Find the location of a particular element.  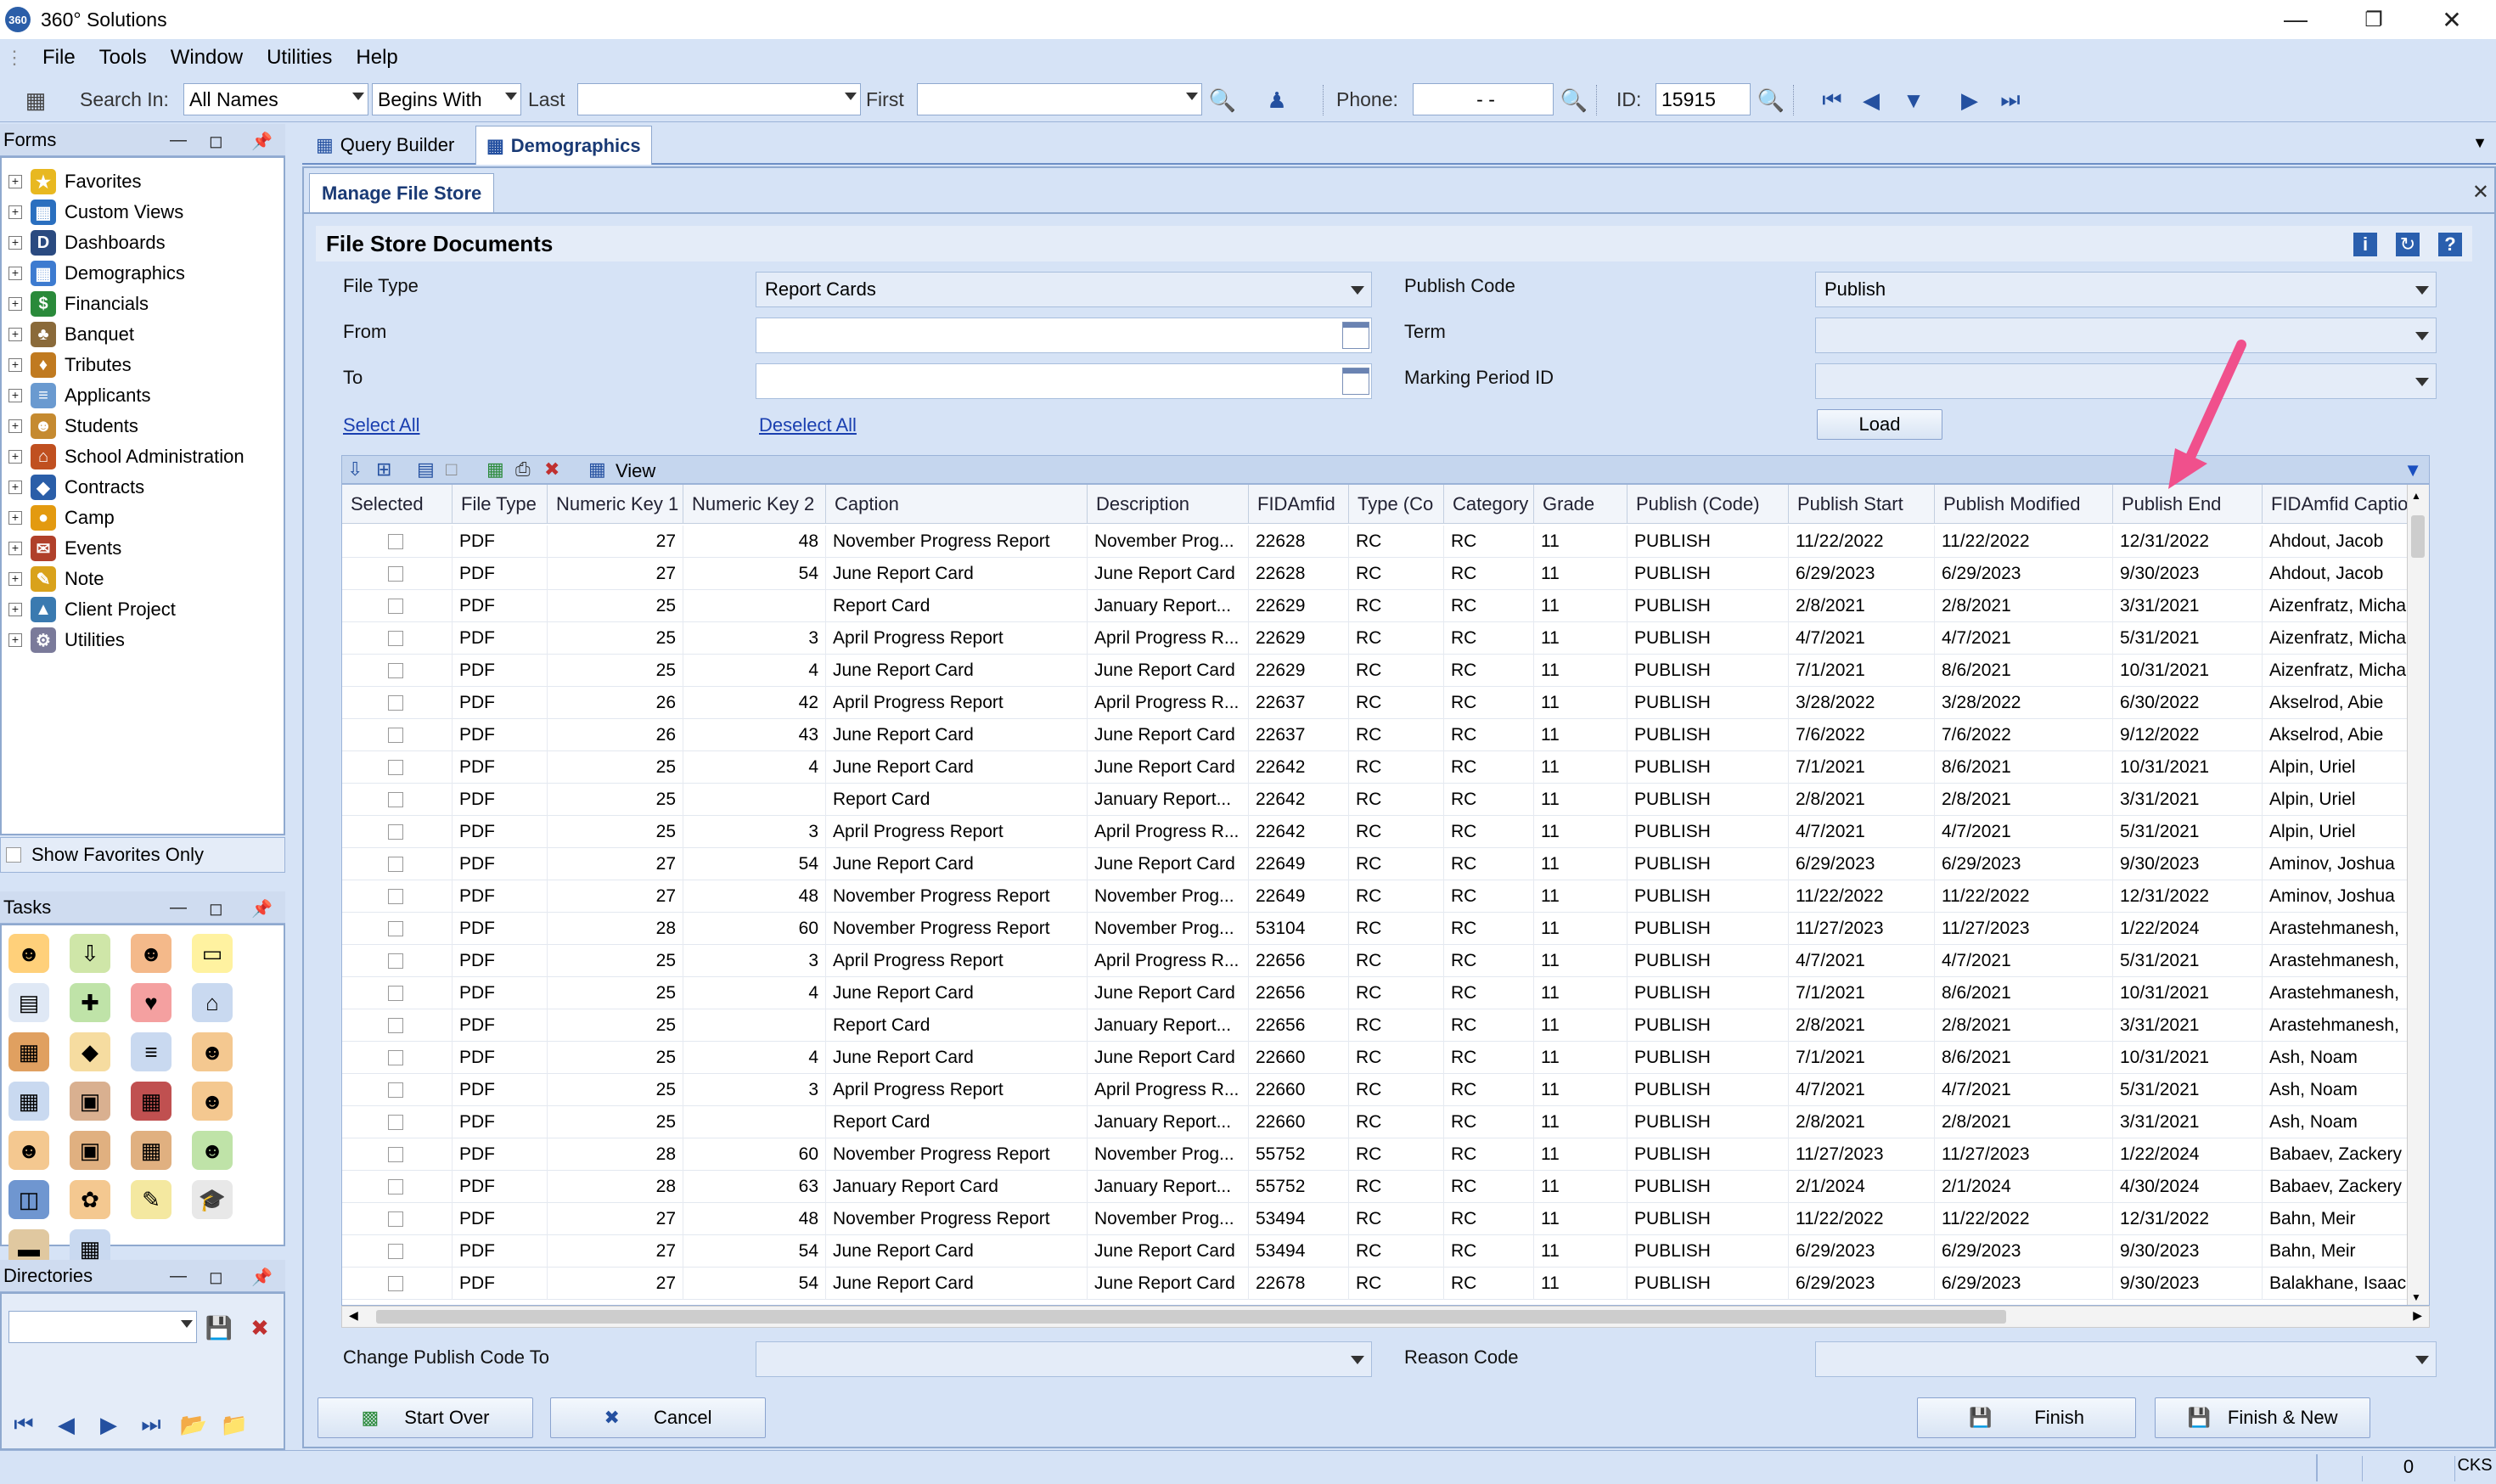

delete-directory-icon: ✖ is located at coordinates (260, 1328).